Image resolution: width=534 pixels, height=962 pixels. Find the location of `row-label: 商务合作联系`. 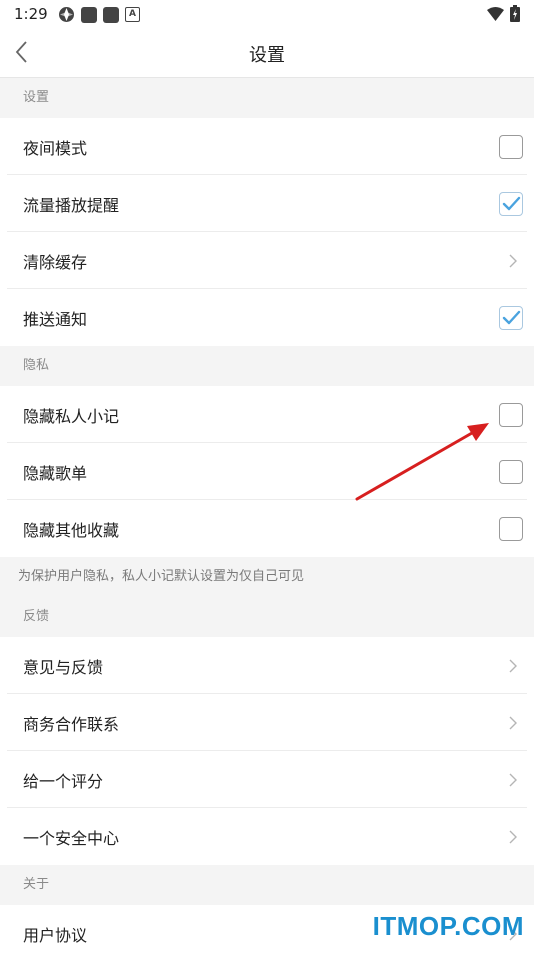

row-label: 商务合作联系 is located at coordinates (71, 724).